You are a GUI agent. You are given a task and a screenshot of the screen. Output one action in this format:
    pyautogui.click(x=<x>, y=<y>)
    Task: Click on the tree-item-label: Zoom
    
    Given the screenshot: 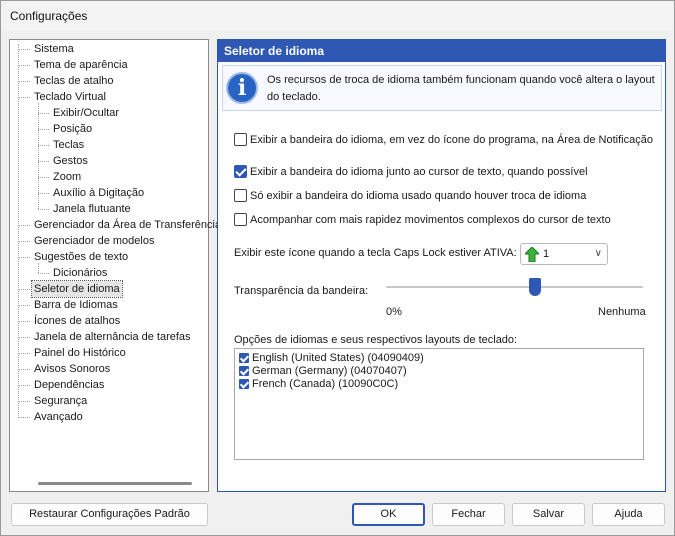 What is the action you would take?
    pyautogui.click(x=67, y=177)
    